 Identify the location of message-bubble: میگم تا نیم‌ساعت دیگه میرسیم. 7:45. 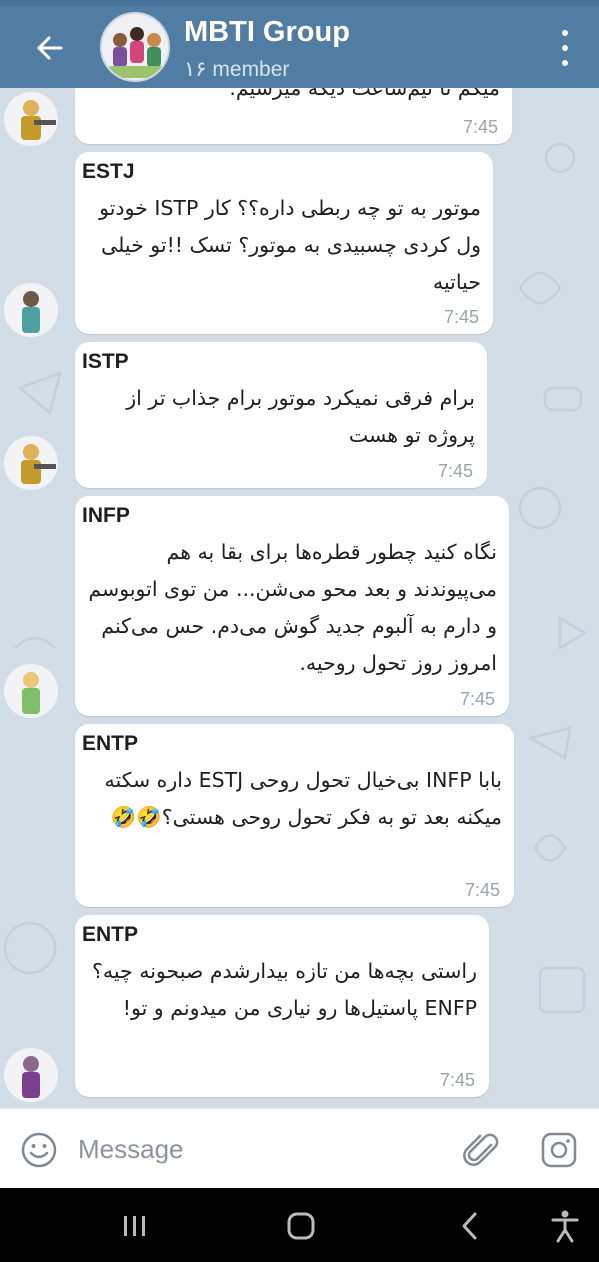
(293, 116).